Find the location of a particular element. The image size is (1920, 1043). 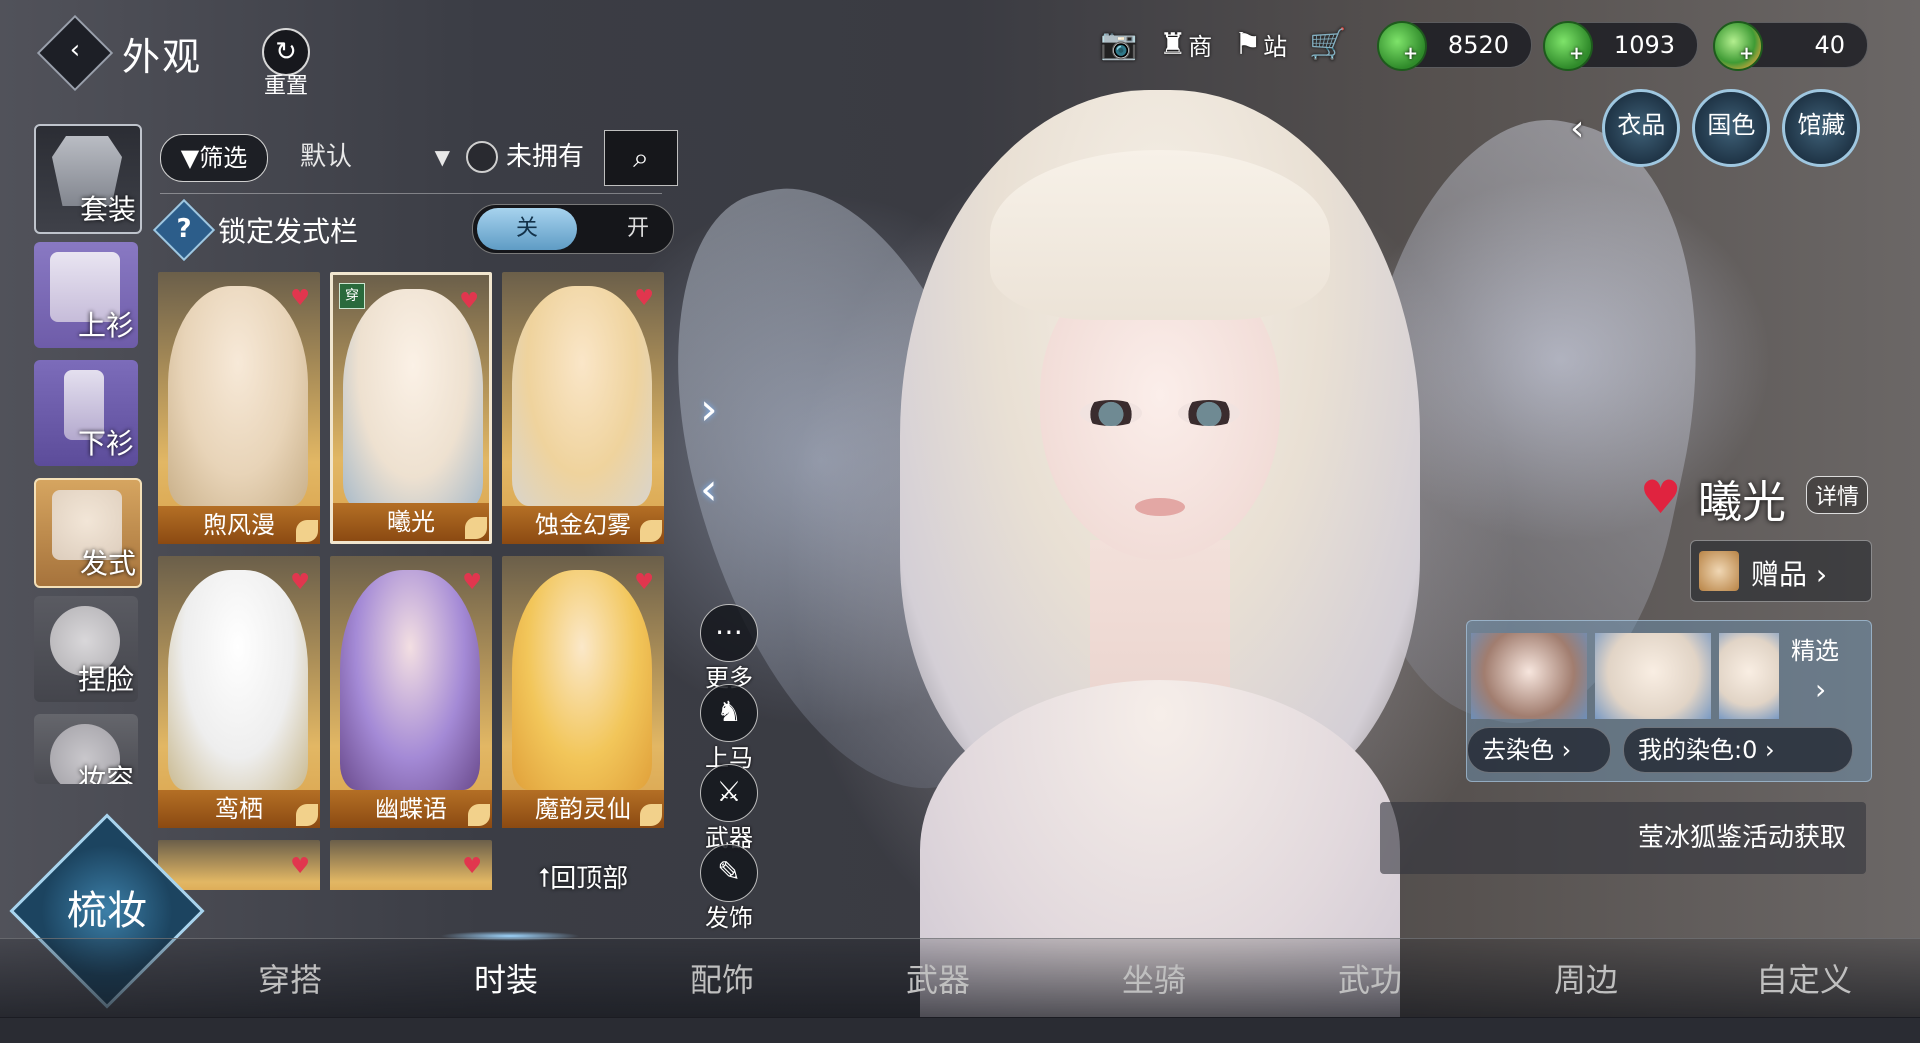

currency-value: 1093 is located at coordinates (1644, 45).